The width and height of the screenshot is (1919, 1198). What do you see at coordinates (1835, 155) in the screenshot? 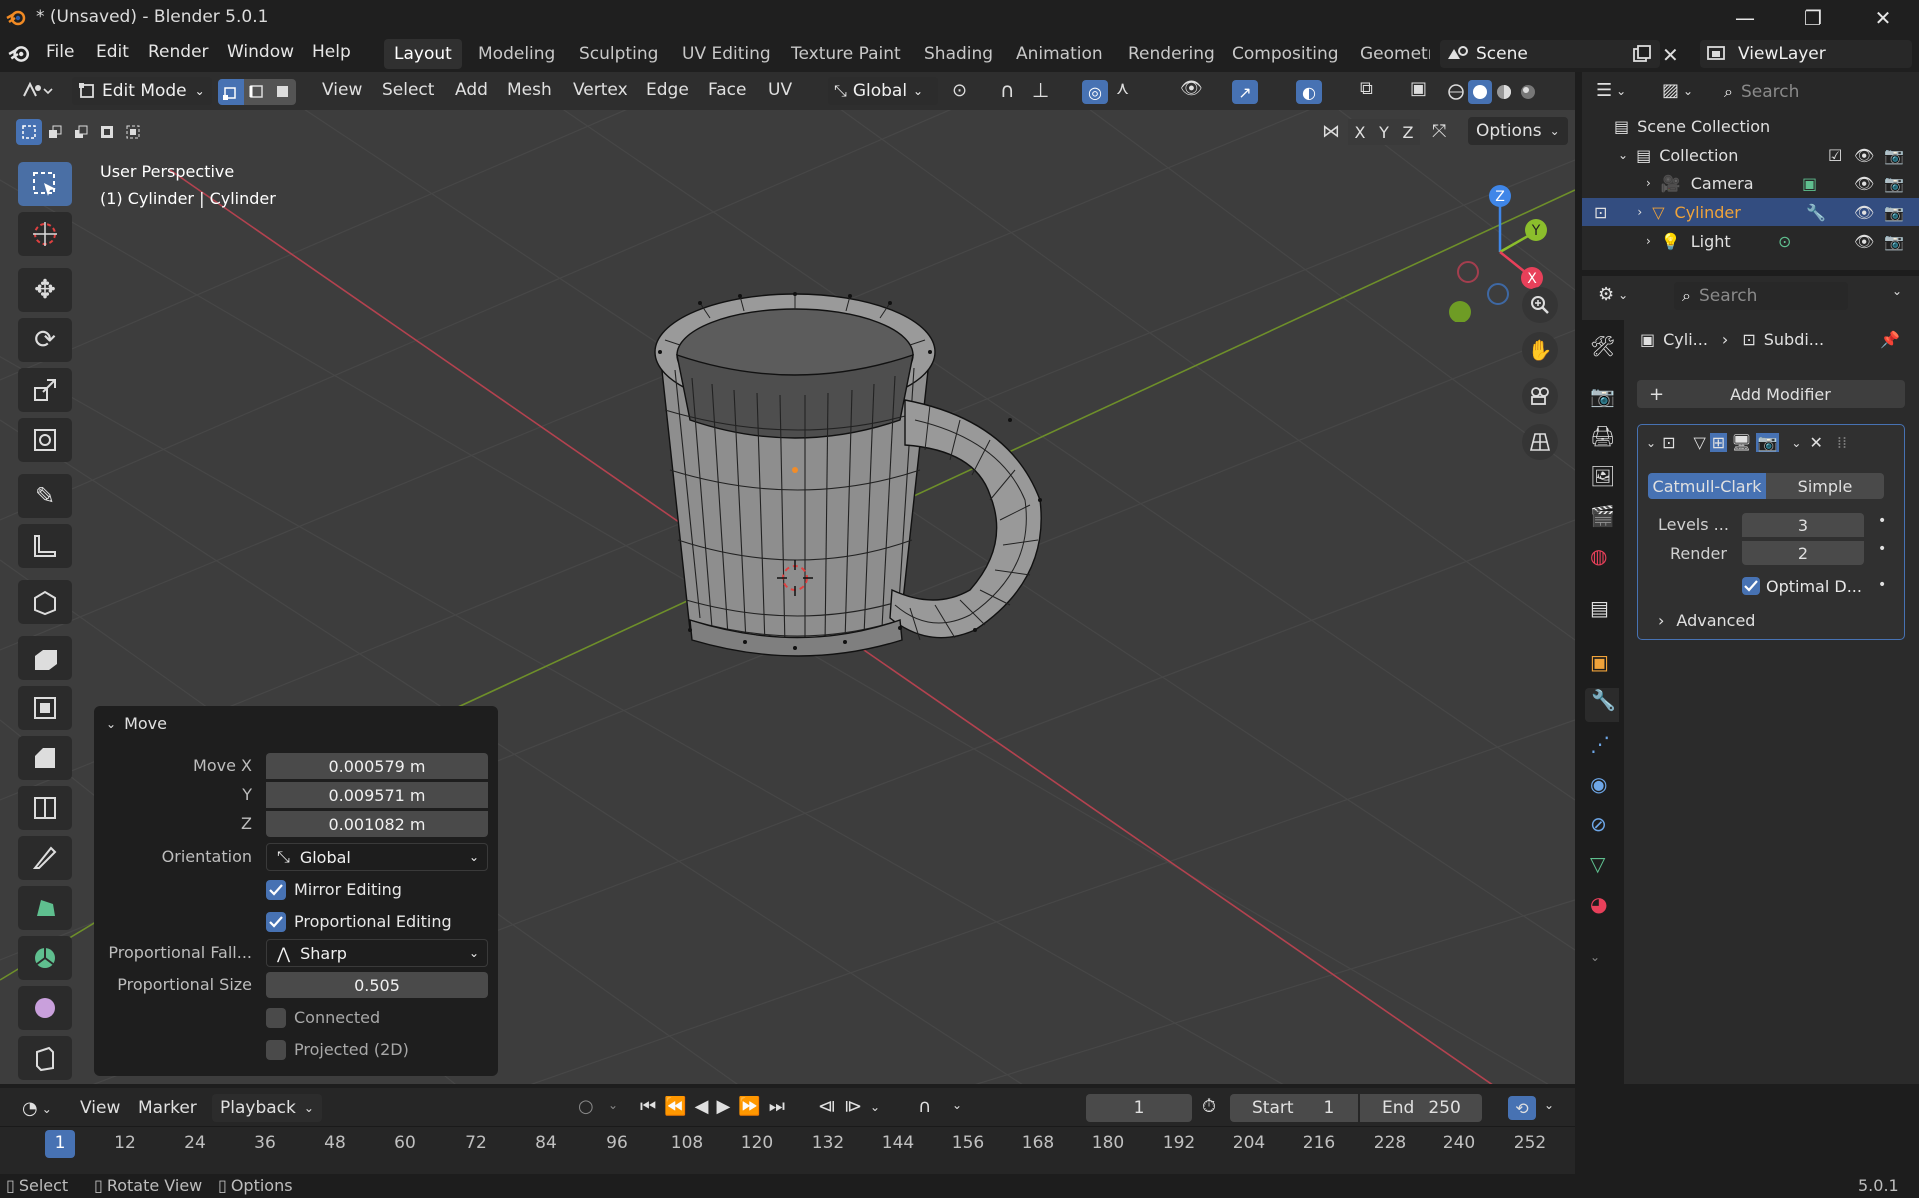
I see `exclude-checkbox-icon: ☑` at bounding box center [1835, 155].